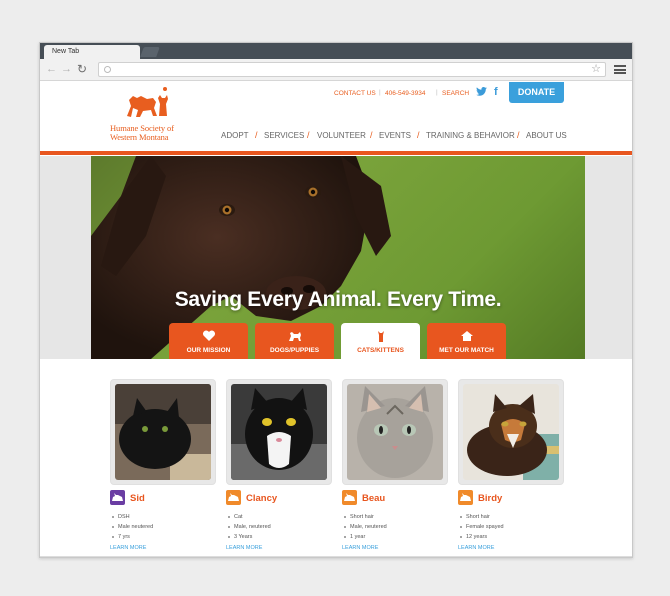 This screenshot has width=670, height=596. Describe the element at coordinates (482, 527) in the screenshot. I see `pet-attribute: Female spayed` at that location.